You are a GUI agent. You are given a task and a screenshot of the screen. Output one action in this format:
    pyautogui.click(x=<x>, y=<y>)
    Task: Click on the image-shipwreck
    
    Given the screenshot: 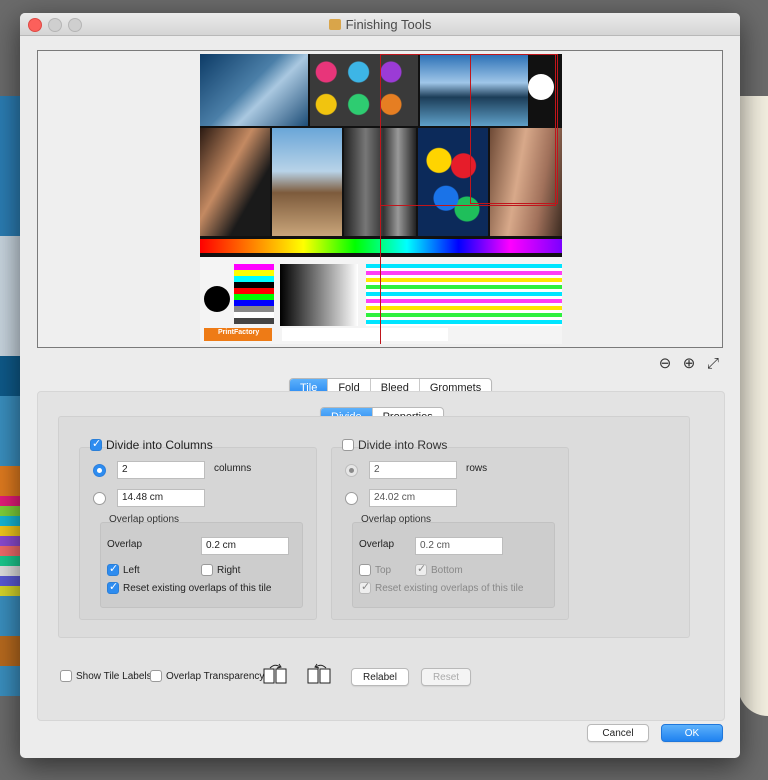 What is the action you would take?
    pyautogui.click(x=307, y=182)
    